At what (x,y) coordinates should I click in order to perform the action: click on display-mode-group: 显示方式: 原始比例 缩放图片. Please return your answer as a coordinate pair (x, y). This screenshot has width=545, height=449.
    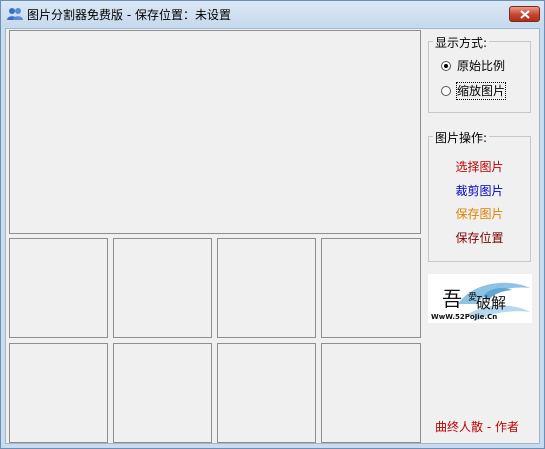
    Looking at the image, I should click on (479, 73).